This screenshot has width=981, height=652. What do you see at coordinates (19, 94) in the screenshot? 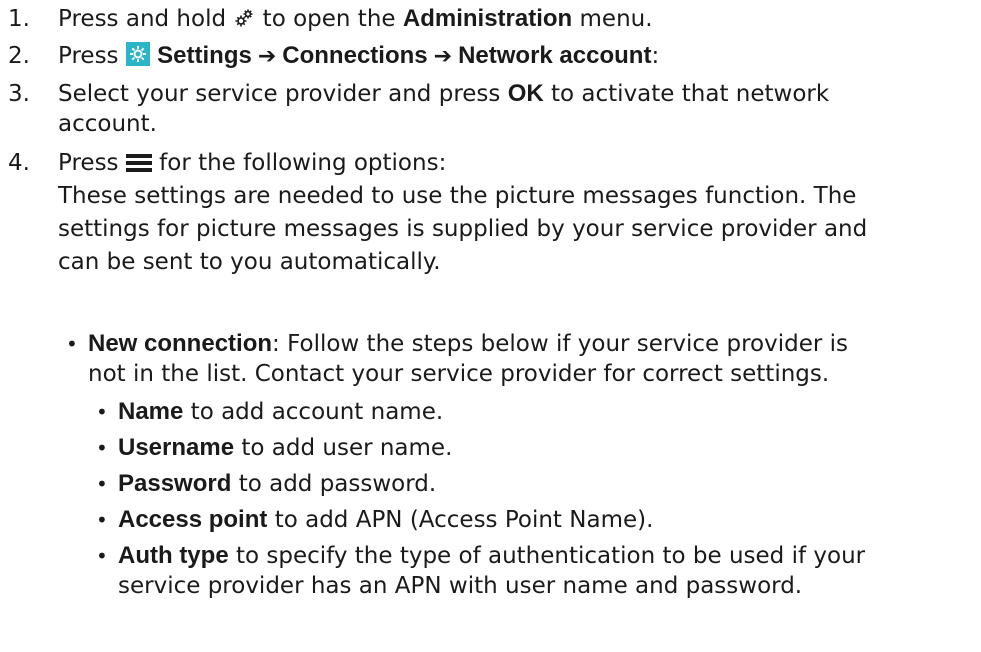
I see `step-number: 3.` at bounding box center [19, 94].